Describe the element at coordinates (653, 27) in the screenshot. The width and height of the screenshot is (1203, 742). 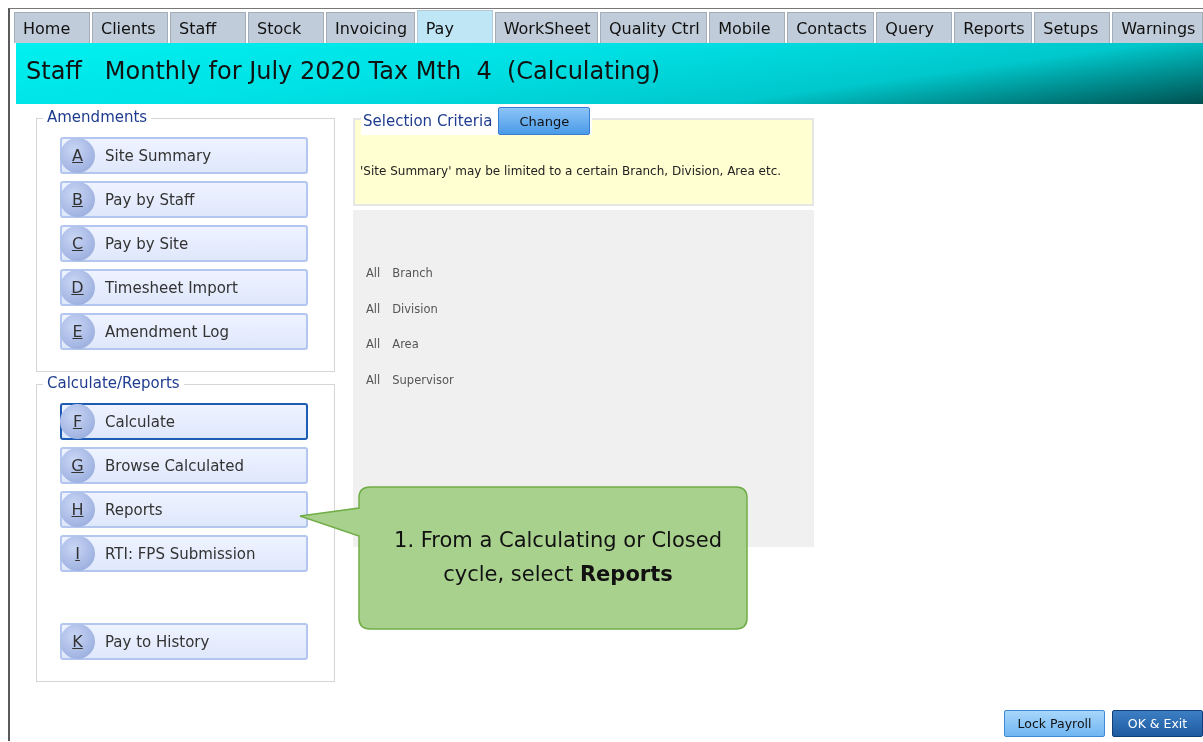
I see `menu-tab: Quality Ctrl` at that location.